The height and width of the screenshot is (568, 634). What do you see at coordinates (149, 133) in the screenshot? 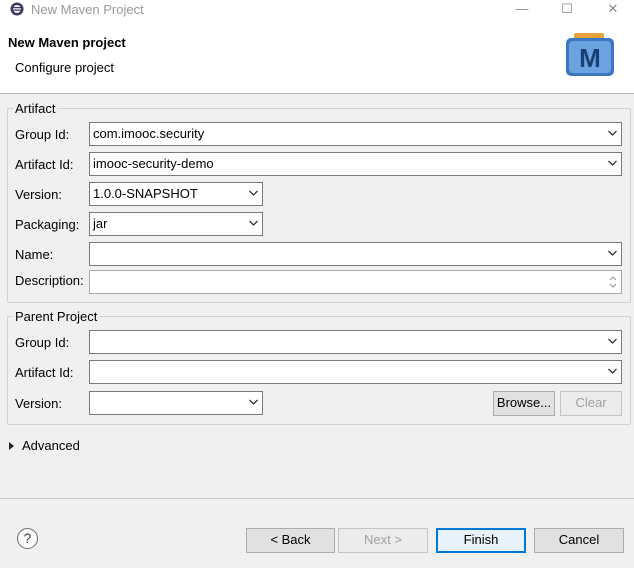
I see `artifact-group-id-value: com.imooc.security` at bounding box center [149, 133].